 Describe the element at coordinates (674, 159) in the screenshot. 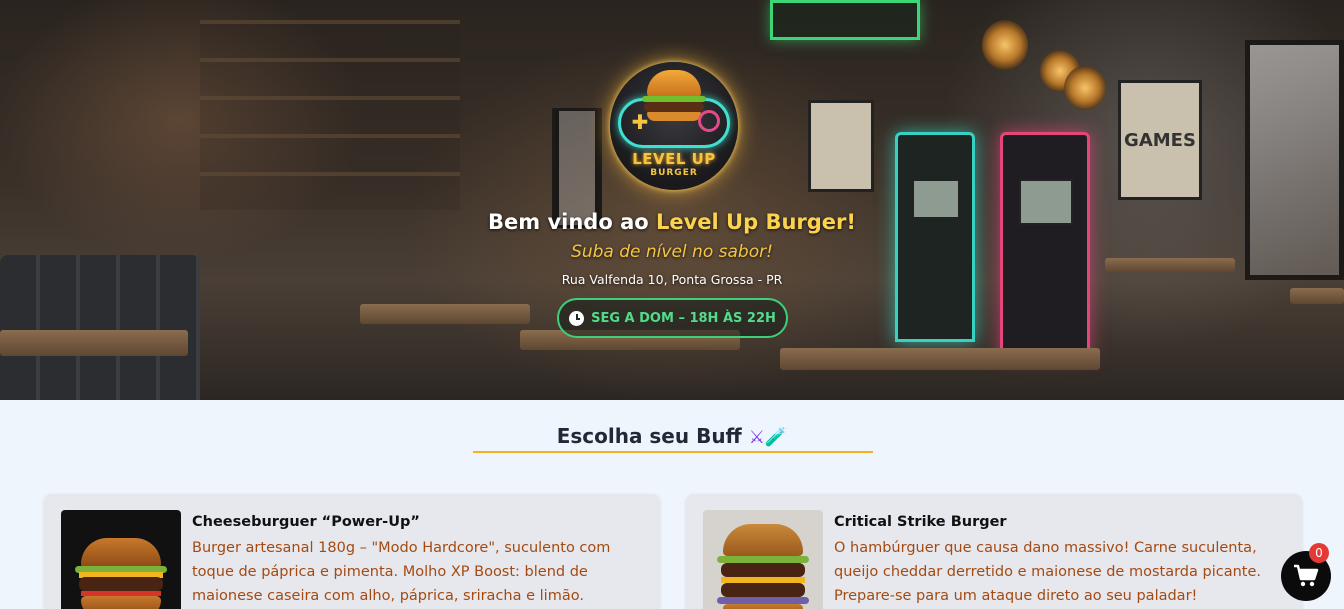

I see `logo-text: LEVEL UP` at that location.